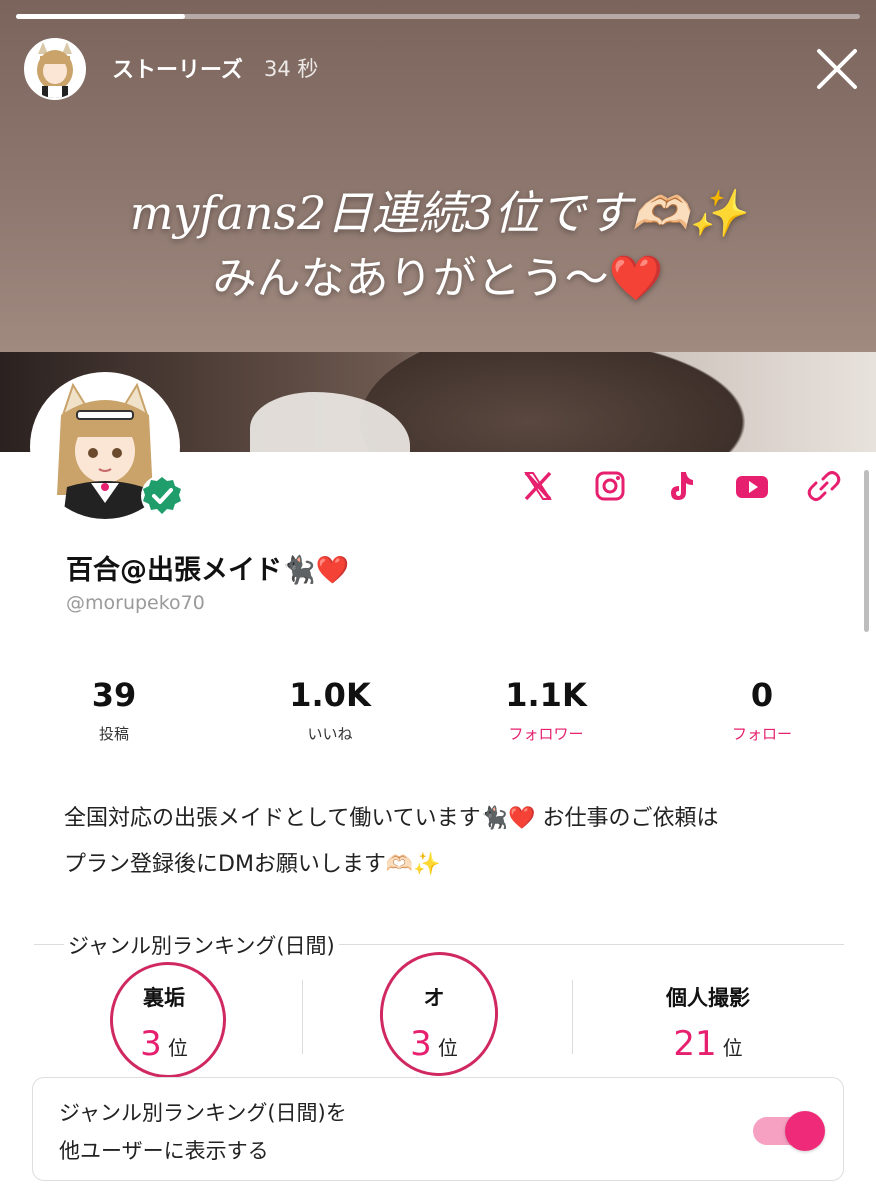 This screenshot has width=876, height=1200. I want to click on ranking-suffix: 位, so click(732, 1048).